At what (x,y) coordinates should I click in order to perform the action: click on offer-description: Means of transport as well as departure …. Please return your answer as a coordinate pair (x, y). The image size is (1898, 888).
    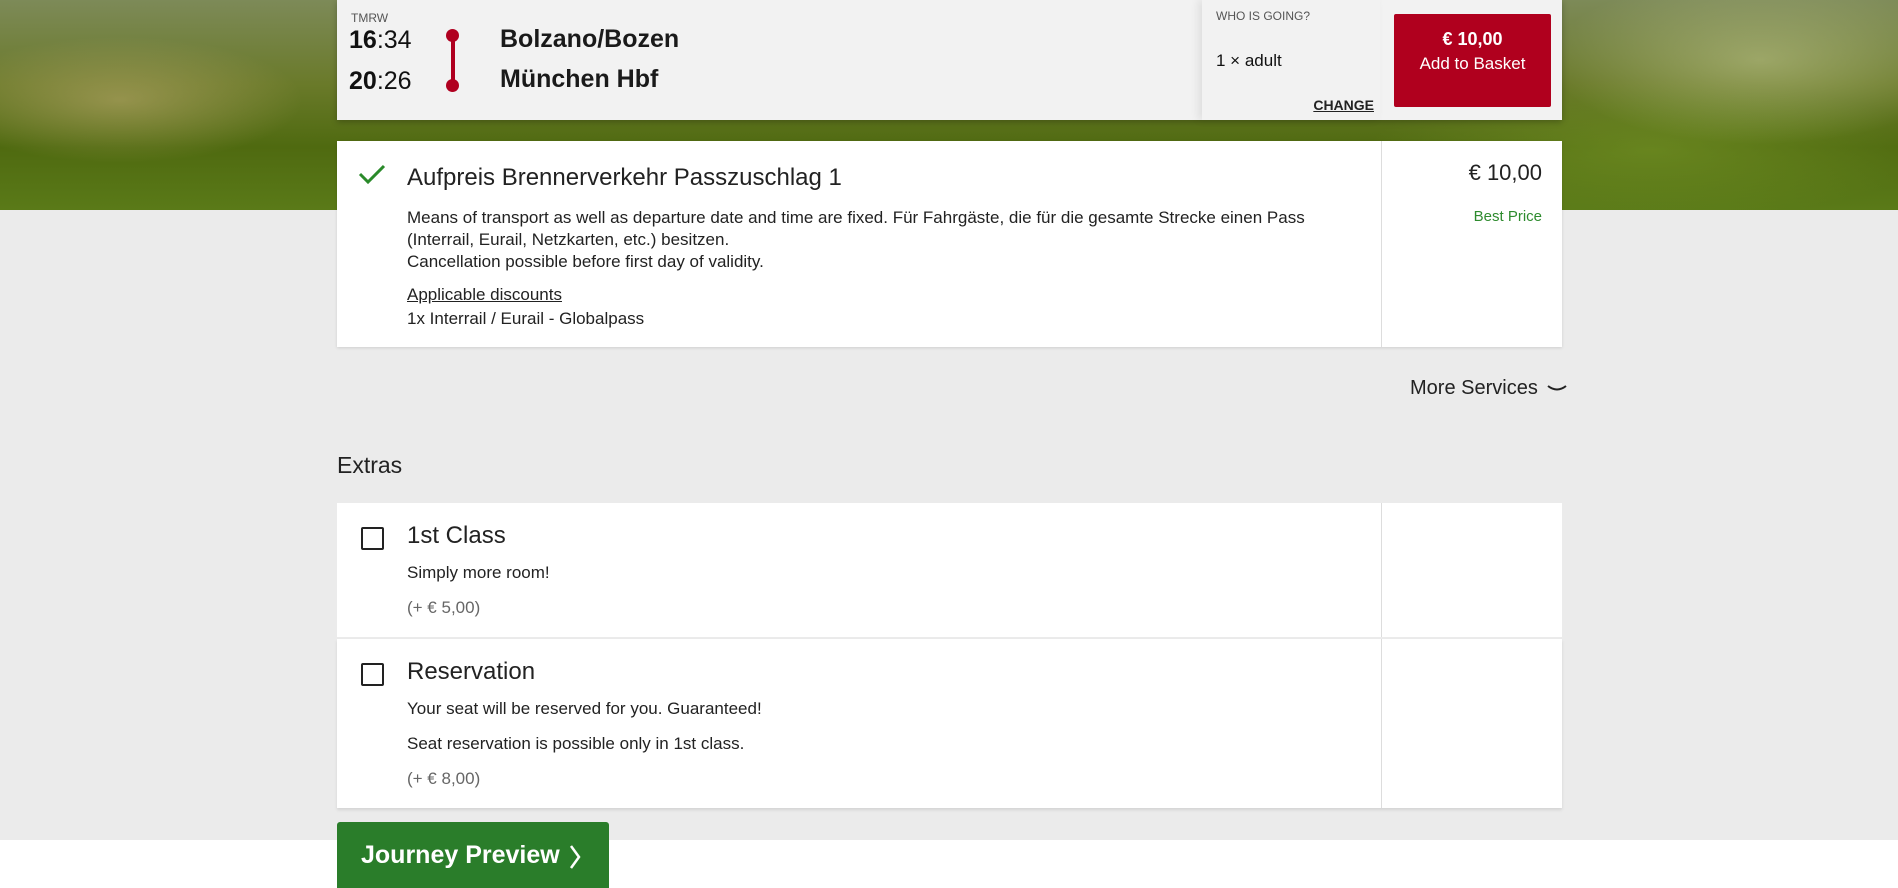
    Looking at the image, I should click on (872, 240).